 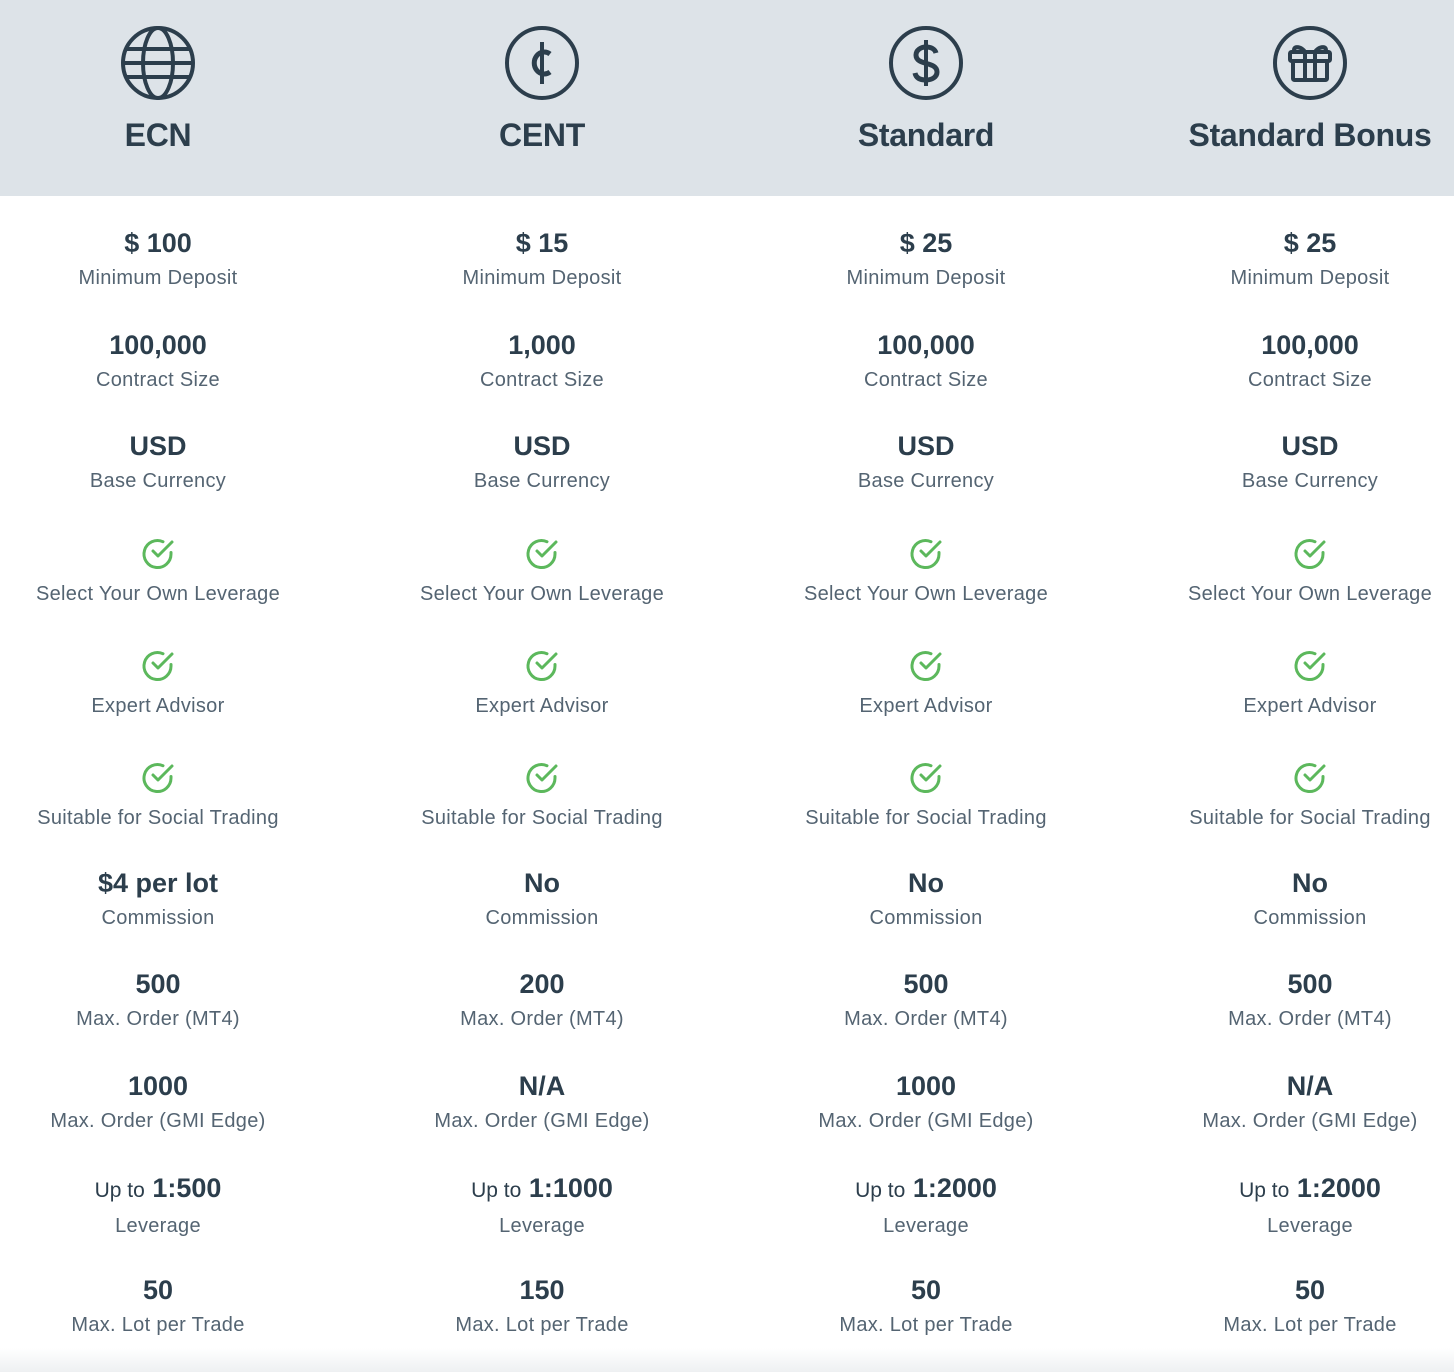 What do you see at coordinates (954, 1188) in the screenshot?
I see `leverage-ratio: 1:2000` at bounding box center [954, 1188].